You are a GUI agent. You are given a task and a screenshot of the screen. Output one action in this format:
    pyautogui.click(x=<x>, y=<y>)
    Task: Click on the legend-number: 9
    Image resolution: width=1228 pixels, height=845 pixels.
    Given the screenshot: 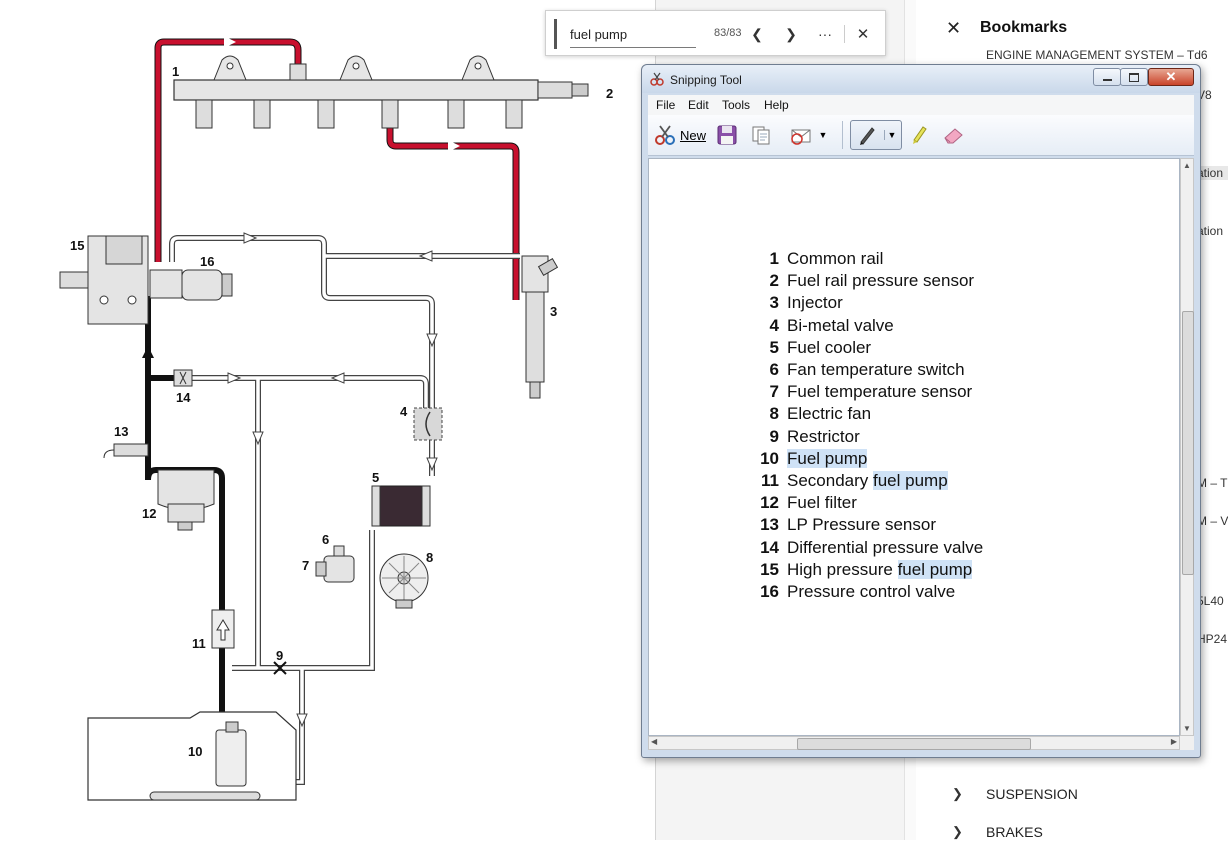 What is the action you would take?
    pyautogui.click(x=774, y=436)
    